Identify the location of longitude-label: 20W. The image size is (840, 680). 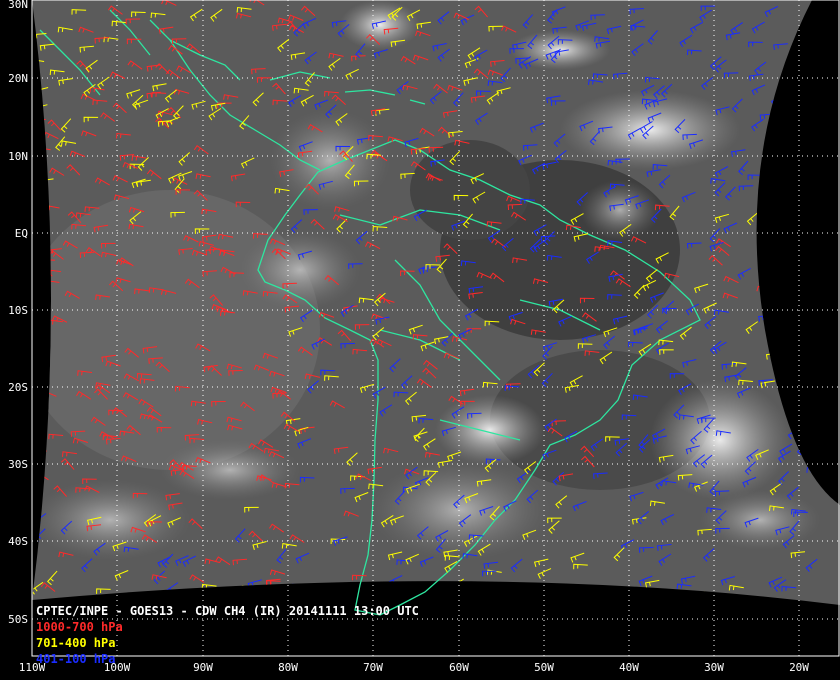
(799, 667).